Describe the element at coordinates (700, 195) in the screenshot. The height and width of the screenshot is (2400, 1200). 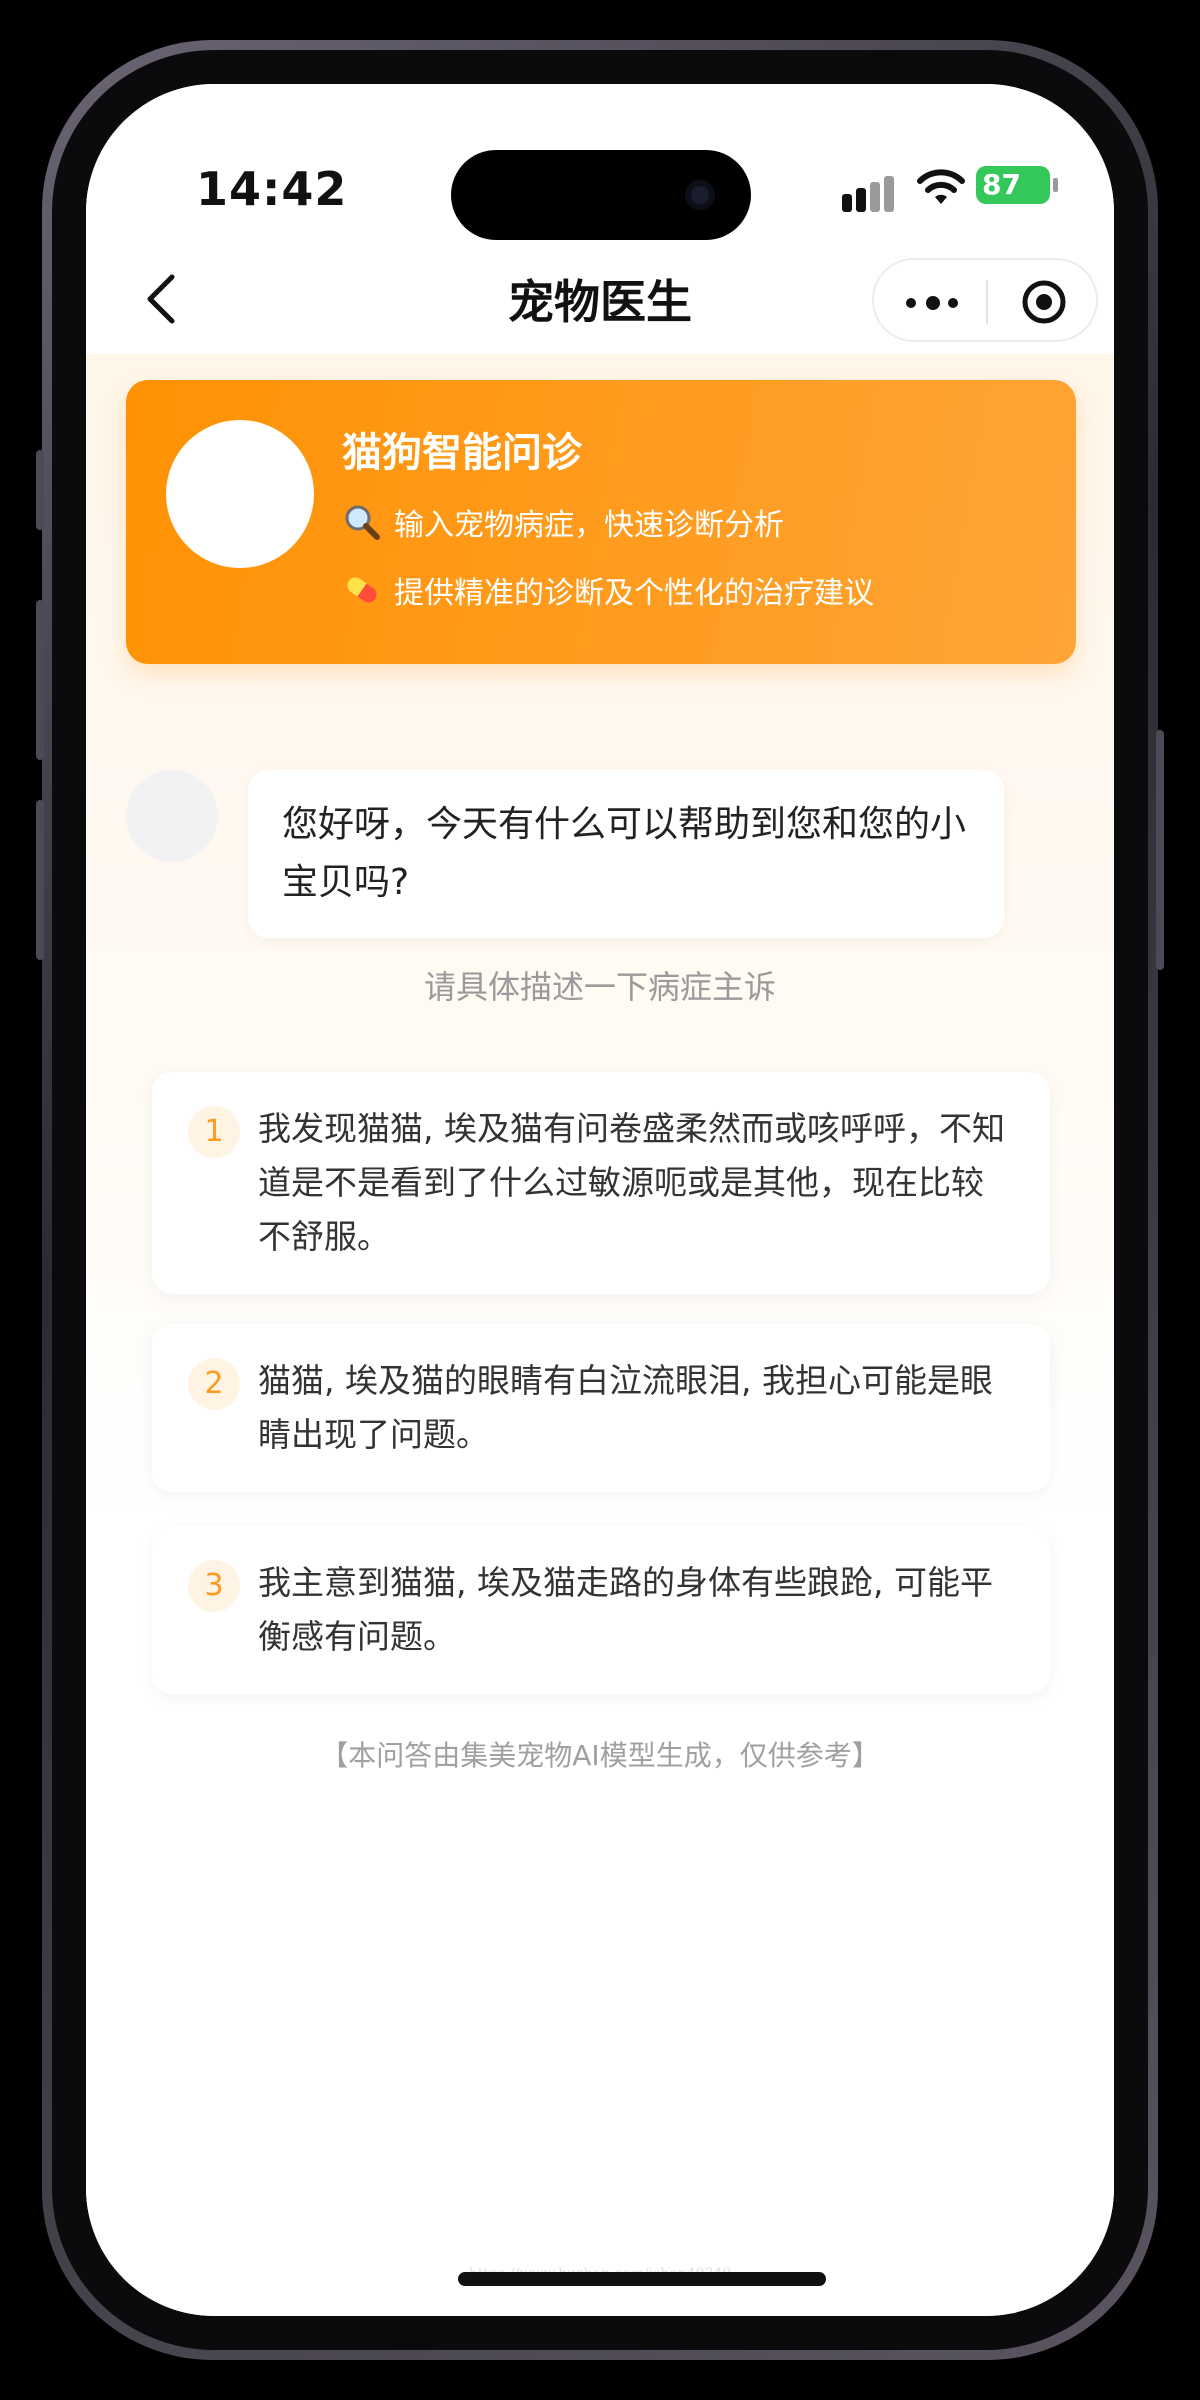
I see `camera-icon` at that location.